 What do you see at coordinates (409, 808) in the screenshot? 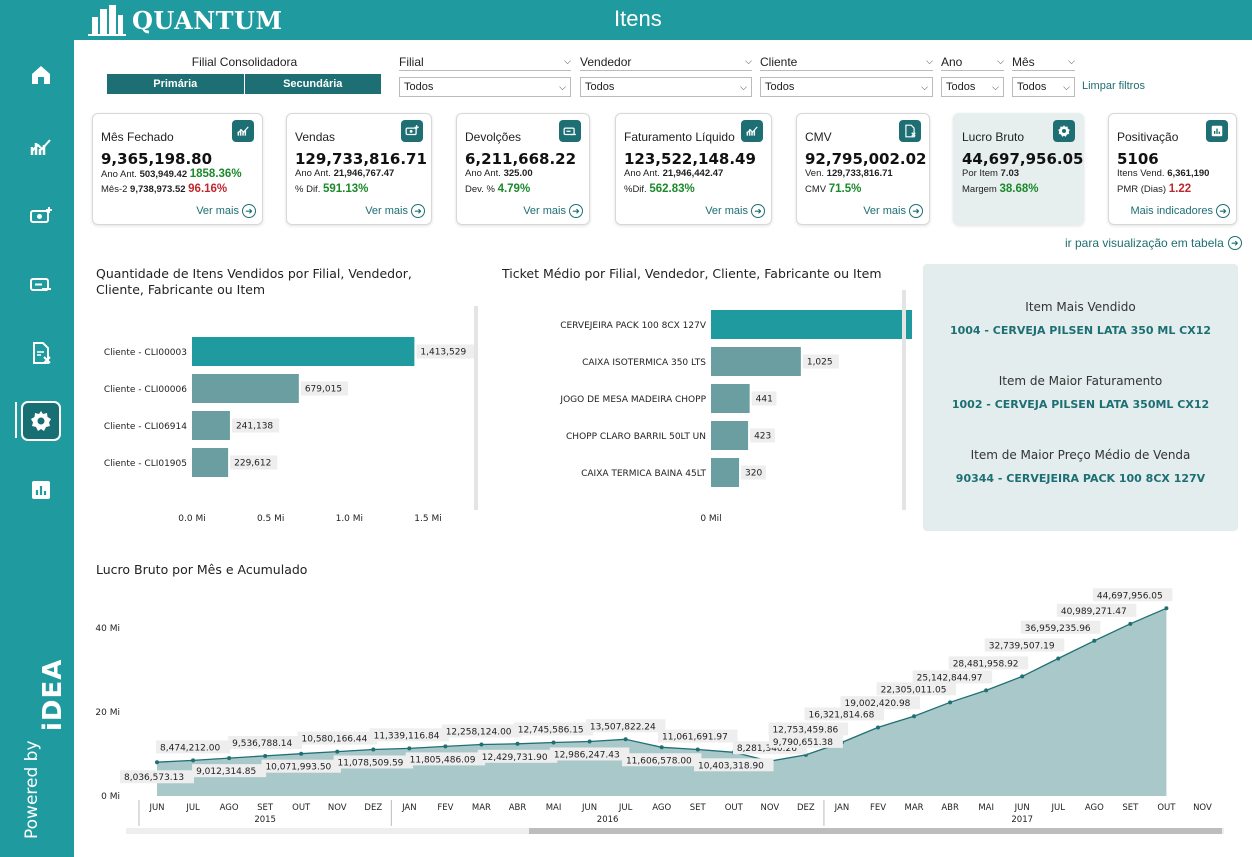
I see `x-tick-label: JAN` at bounding box center [409, 808].